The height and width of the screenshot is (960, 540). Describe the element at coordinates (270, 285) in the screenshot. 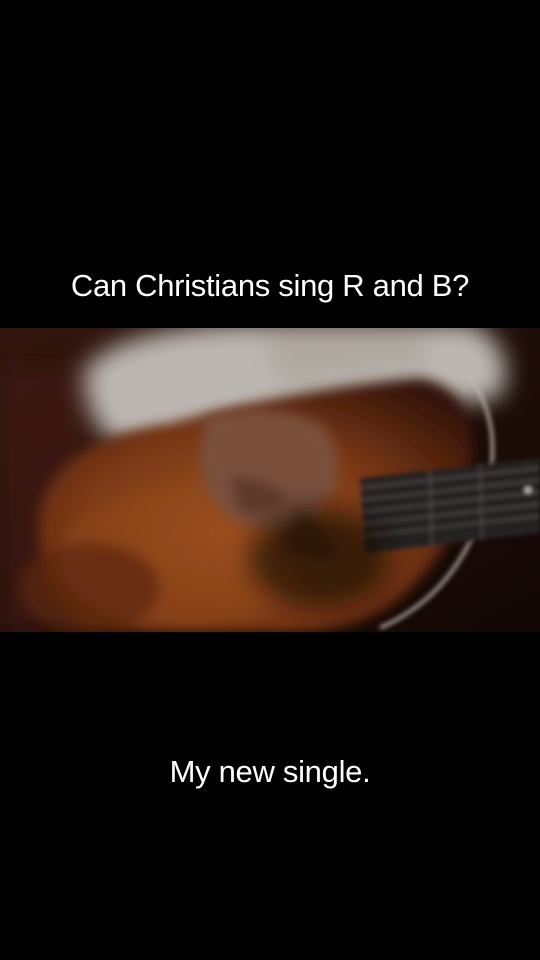

I see `top-caption: Can Christians sing R and B?` at that location.